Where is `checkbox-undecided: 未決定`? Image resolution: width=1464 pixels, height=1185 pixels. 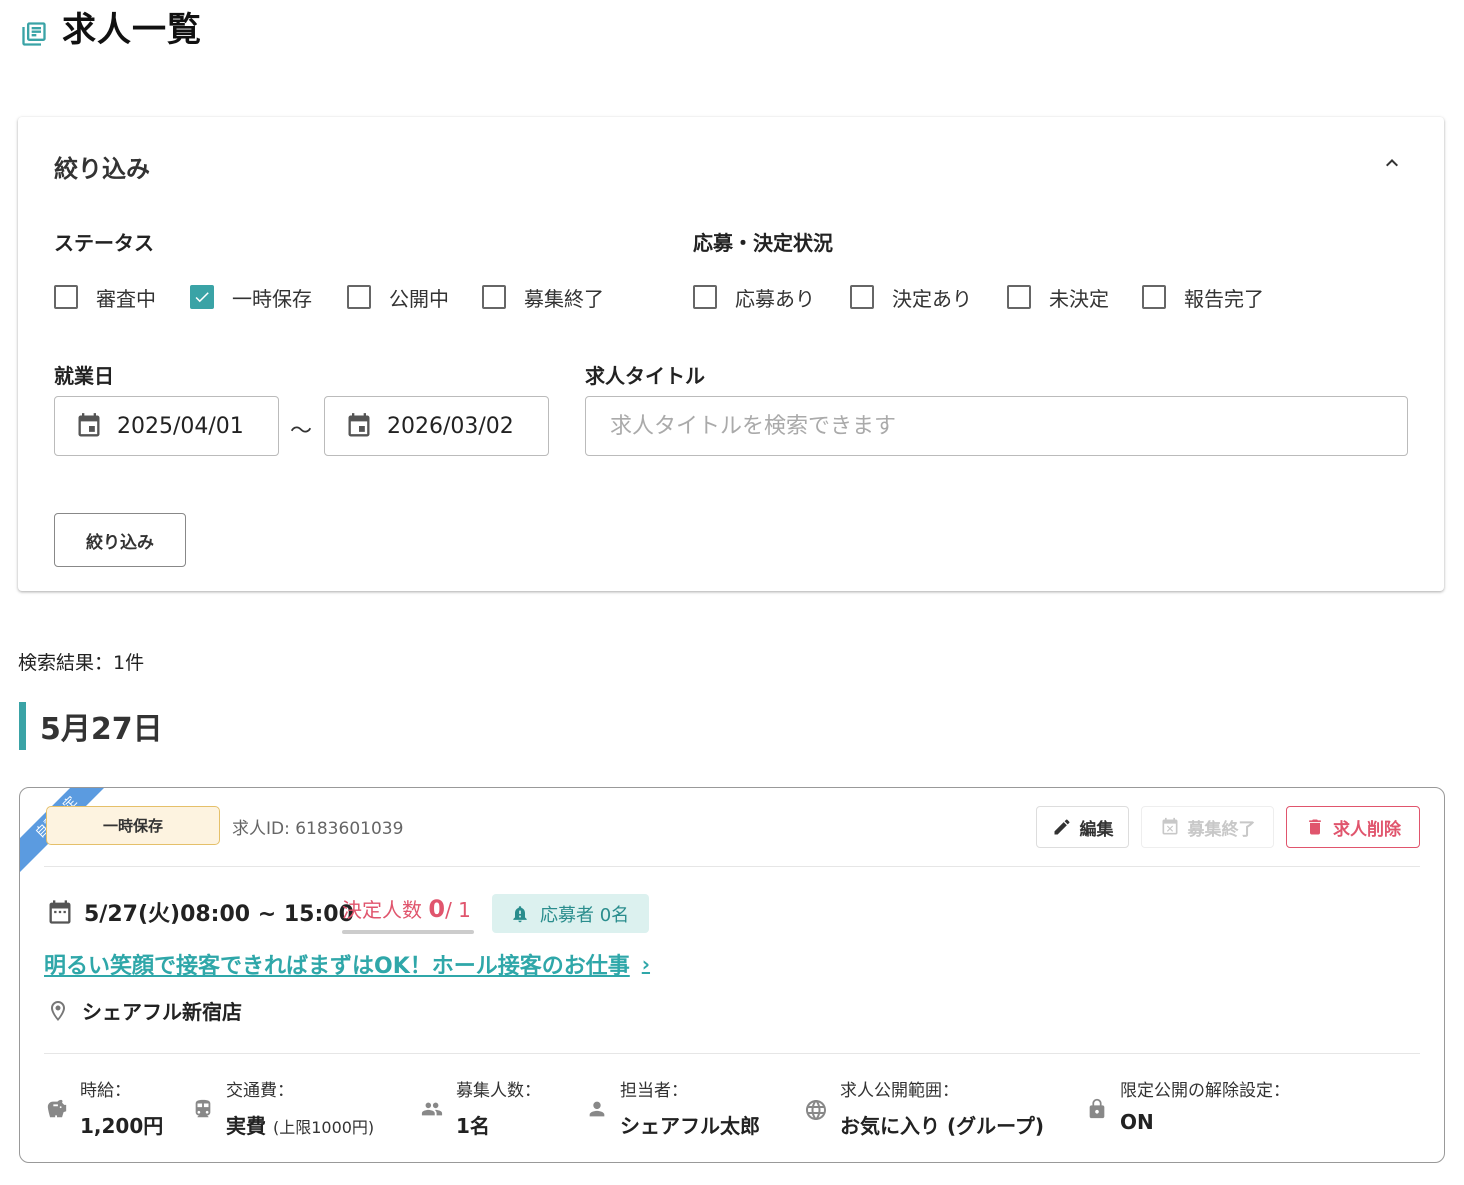 checkbox-undecided: 未決定 is located at coordinates (1058, 297).